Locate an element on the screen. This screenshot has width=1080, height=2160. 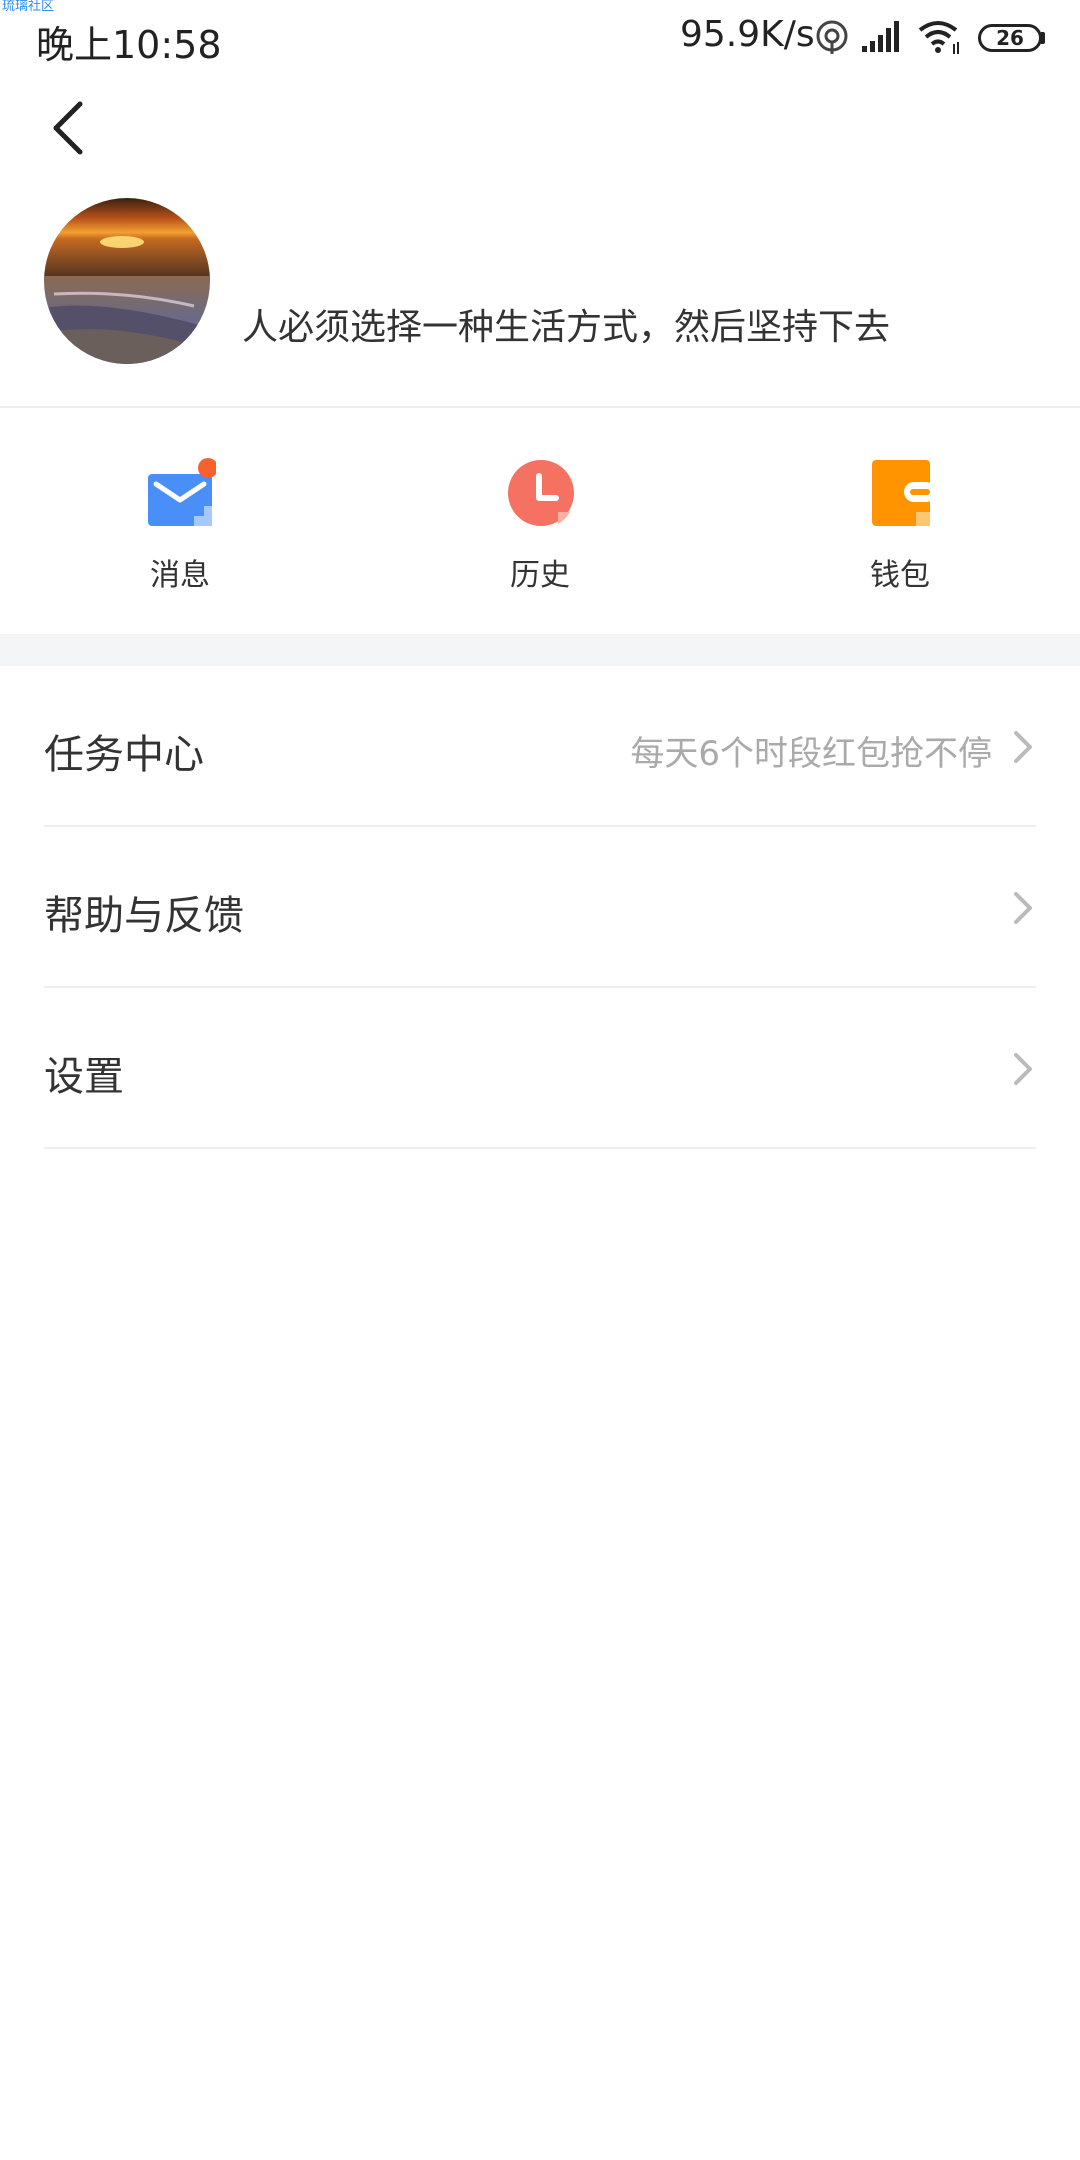
profile-motto: 人必须选择一种生活方式，然后坚持下去 is located at coordinates (566, 327).